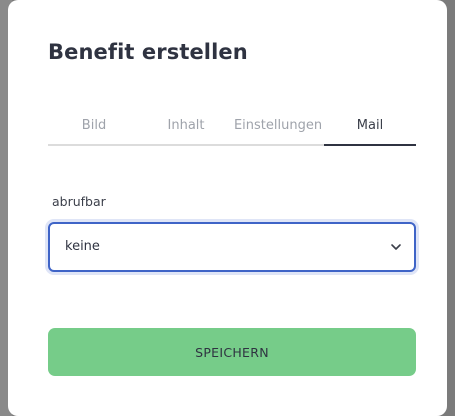 Image resolution: width=455 pixels, height=416 pixels. What do you see at coordinates (370, 145) in the screenshot?
I see `active-tab-indicator` at bounding box center [370, 145].